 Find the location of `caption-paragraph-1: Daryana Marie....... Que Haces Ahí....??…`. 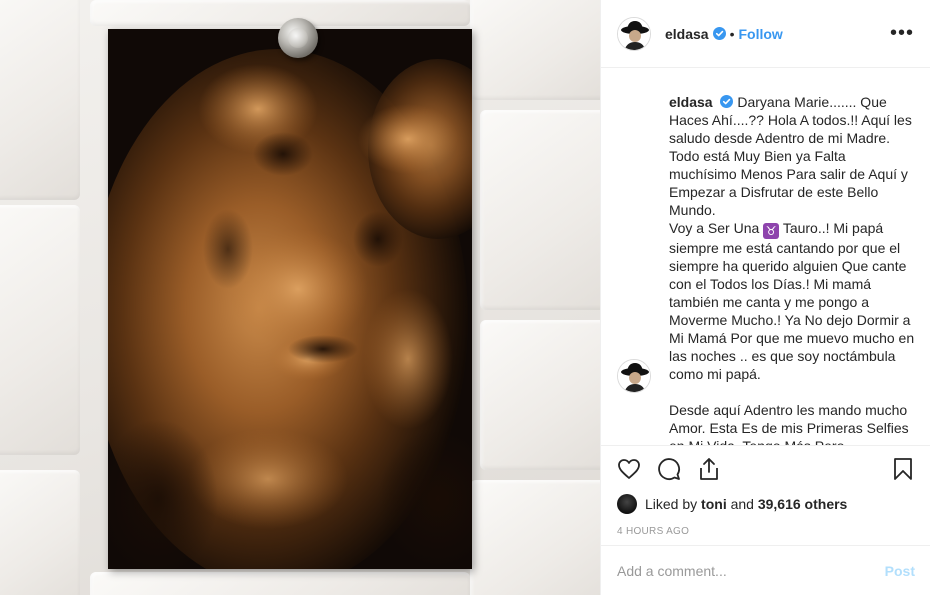

caption-paragraph-1: Daryana Marie....... Que Haces Ahí....??… is located at coordinates (790, 156).